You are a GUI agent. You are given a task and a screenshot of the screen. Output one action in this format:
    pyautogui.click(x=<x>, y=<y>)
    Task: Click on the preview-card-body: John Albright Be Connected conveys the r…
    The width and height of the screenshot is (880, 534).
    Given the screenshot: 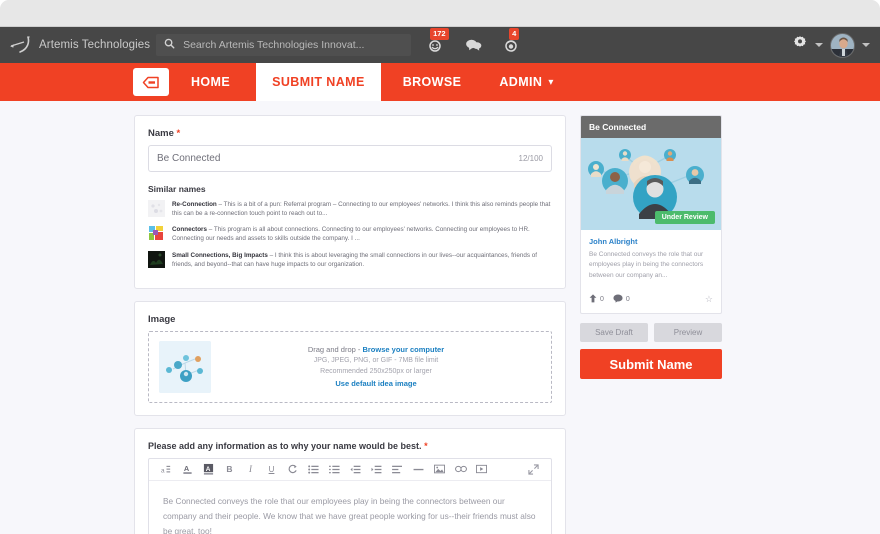 What is the action you would take?
    pyautogui.click(x=651, y=258)
    